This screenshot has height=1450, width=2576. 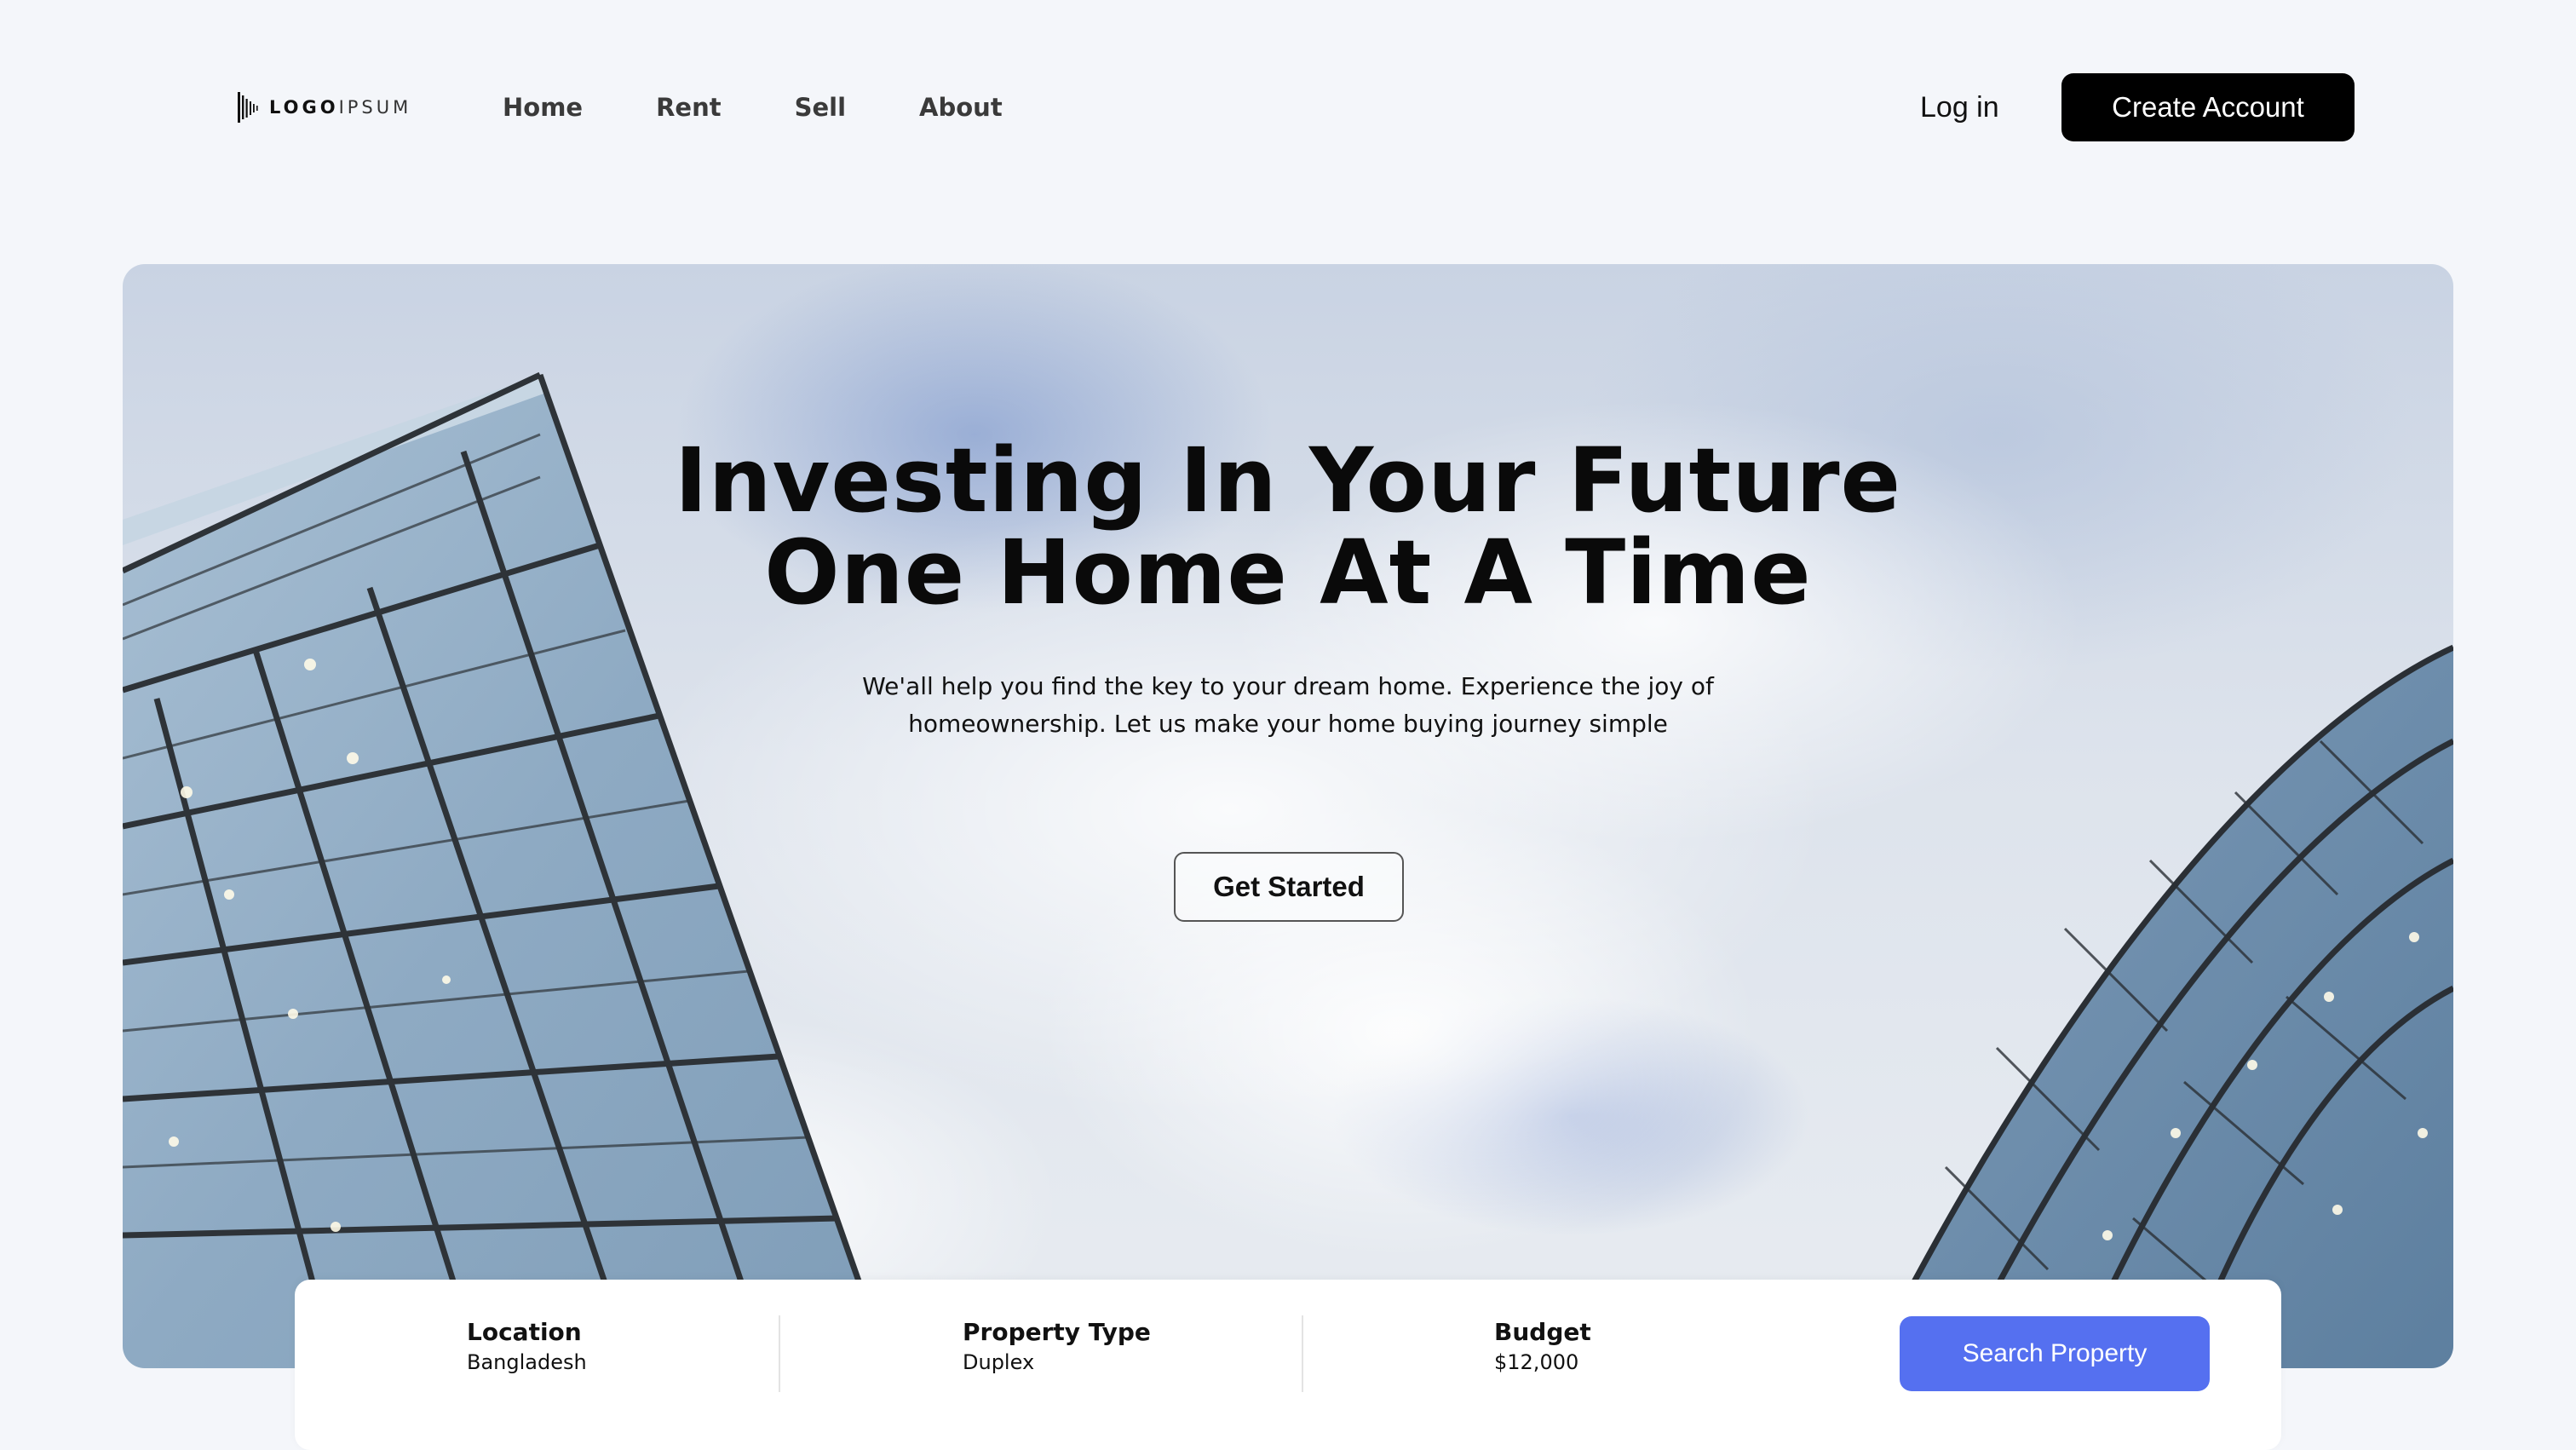 I want to click on logo-text-light: IPSUM, so click(x=375, y=107).